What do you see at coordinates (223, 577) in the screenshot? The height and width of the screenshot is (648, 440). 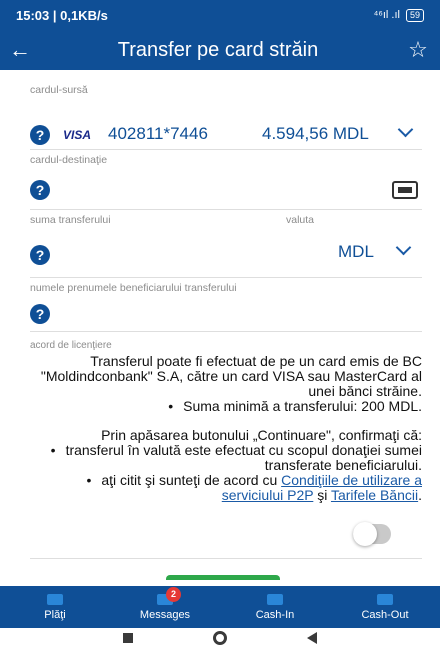 I see `continue-button` at bounding box center [223, 577].